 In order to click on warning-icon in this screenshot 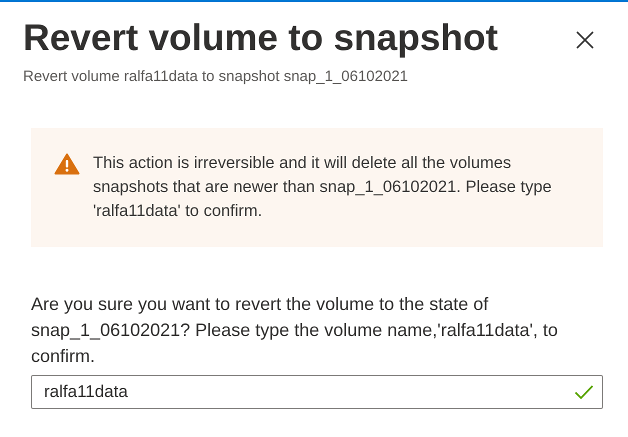, I will do `click(67, 164)`.